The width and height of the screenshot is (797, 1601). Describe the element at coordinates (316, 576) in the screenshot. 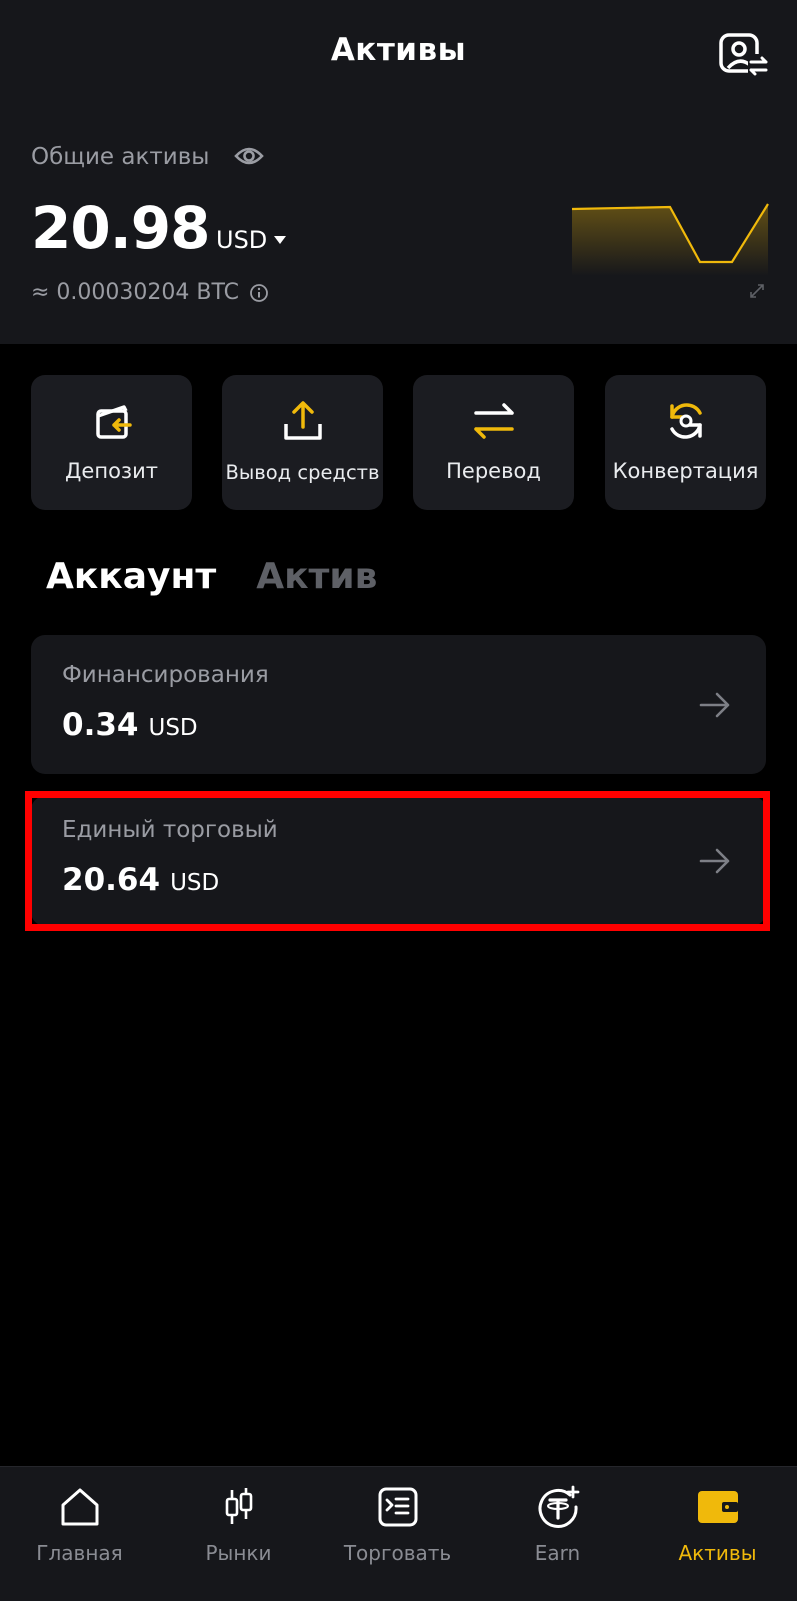

I see `tab-asset: Актив` at that location.